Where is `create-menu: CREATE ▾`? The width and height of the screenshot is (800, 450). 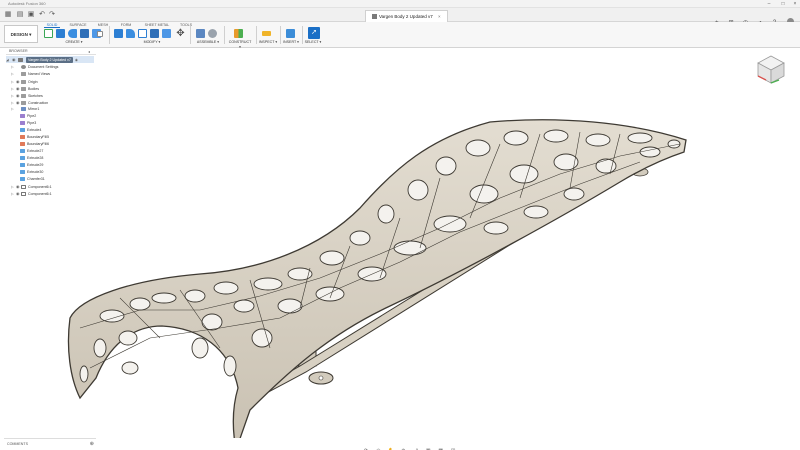
create-menu: CREATE ▾ is located at coordinates (74, 42).